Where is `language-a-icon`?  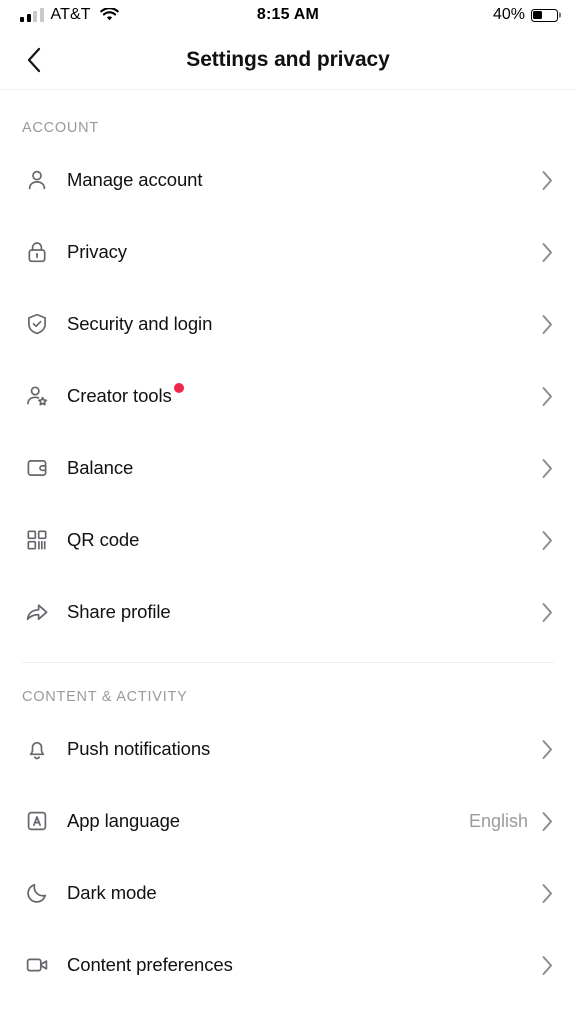 language-a-icon is located at coordinates (37, 821).